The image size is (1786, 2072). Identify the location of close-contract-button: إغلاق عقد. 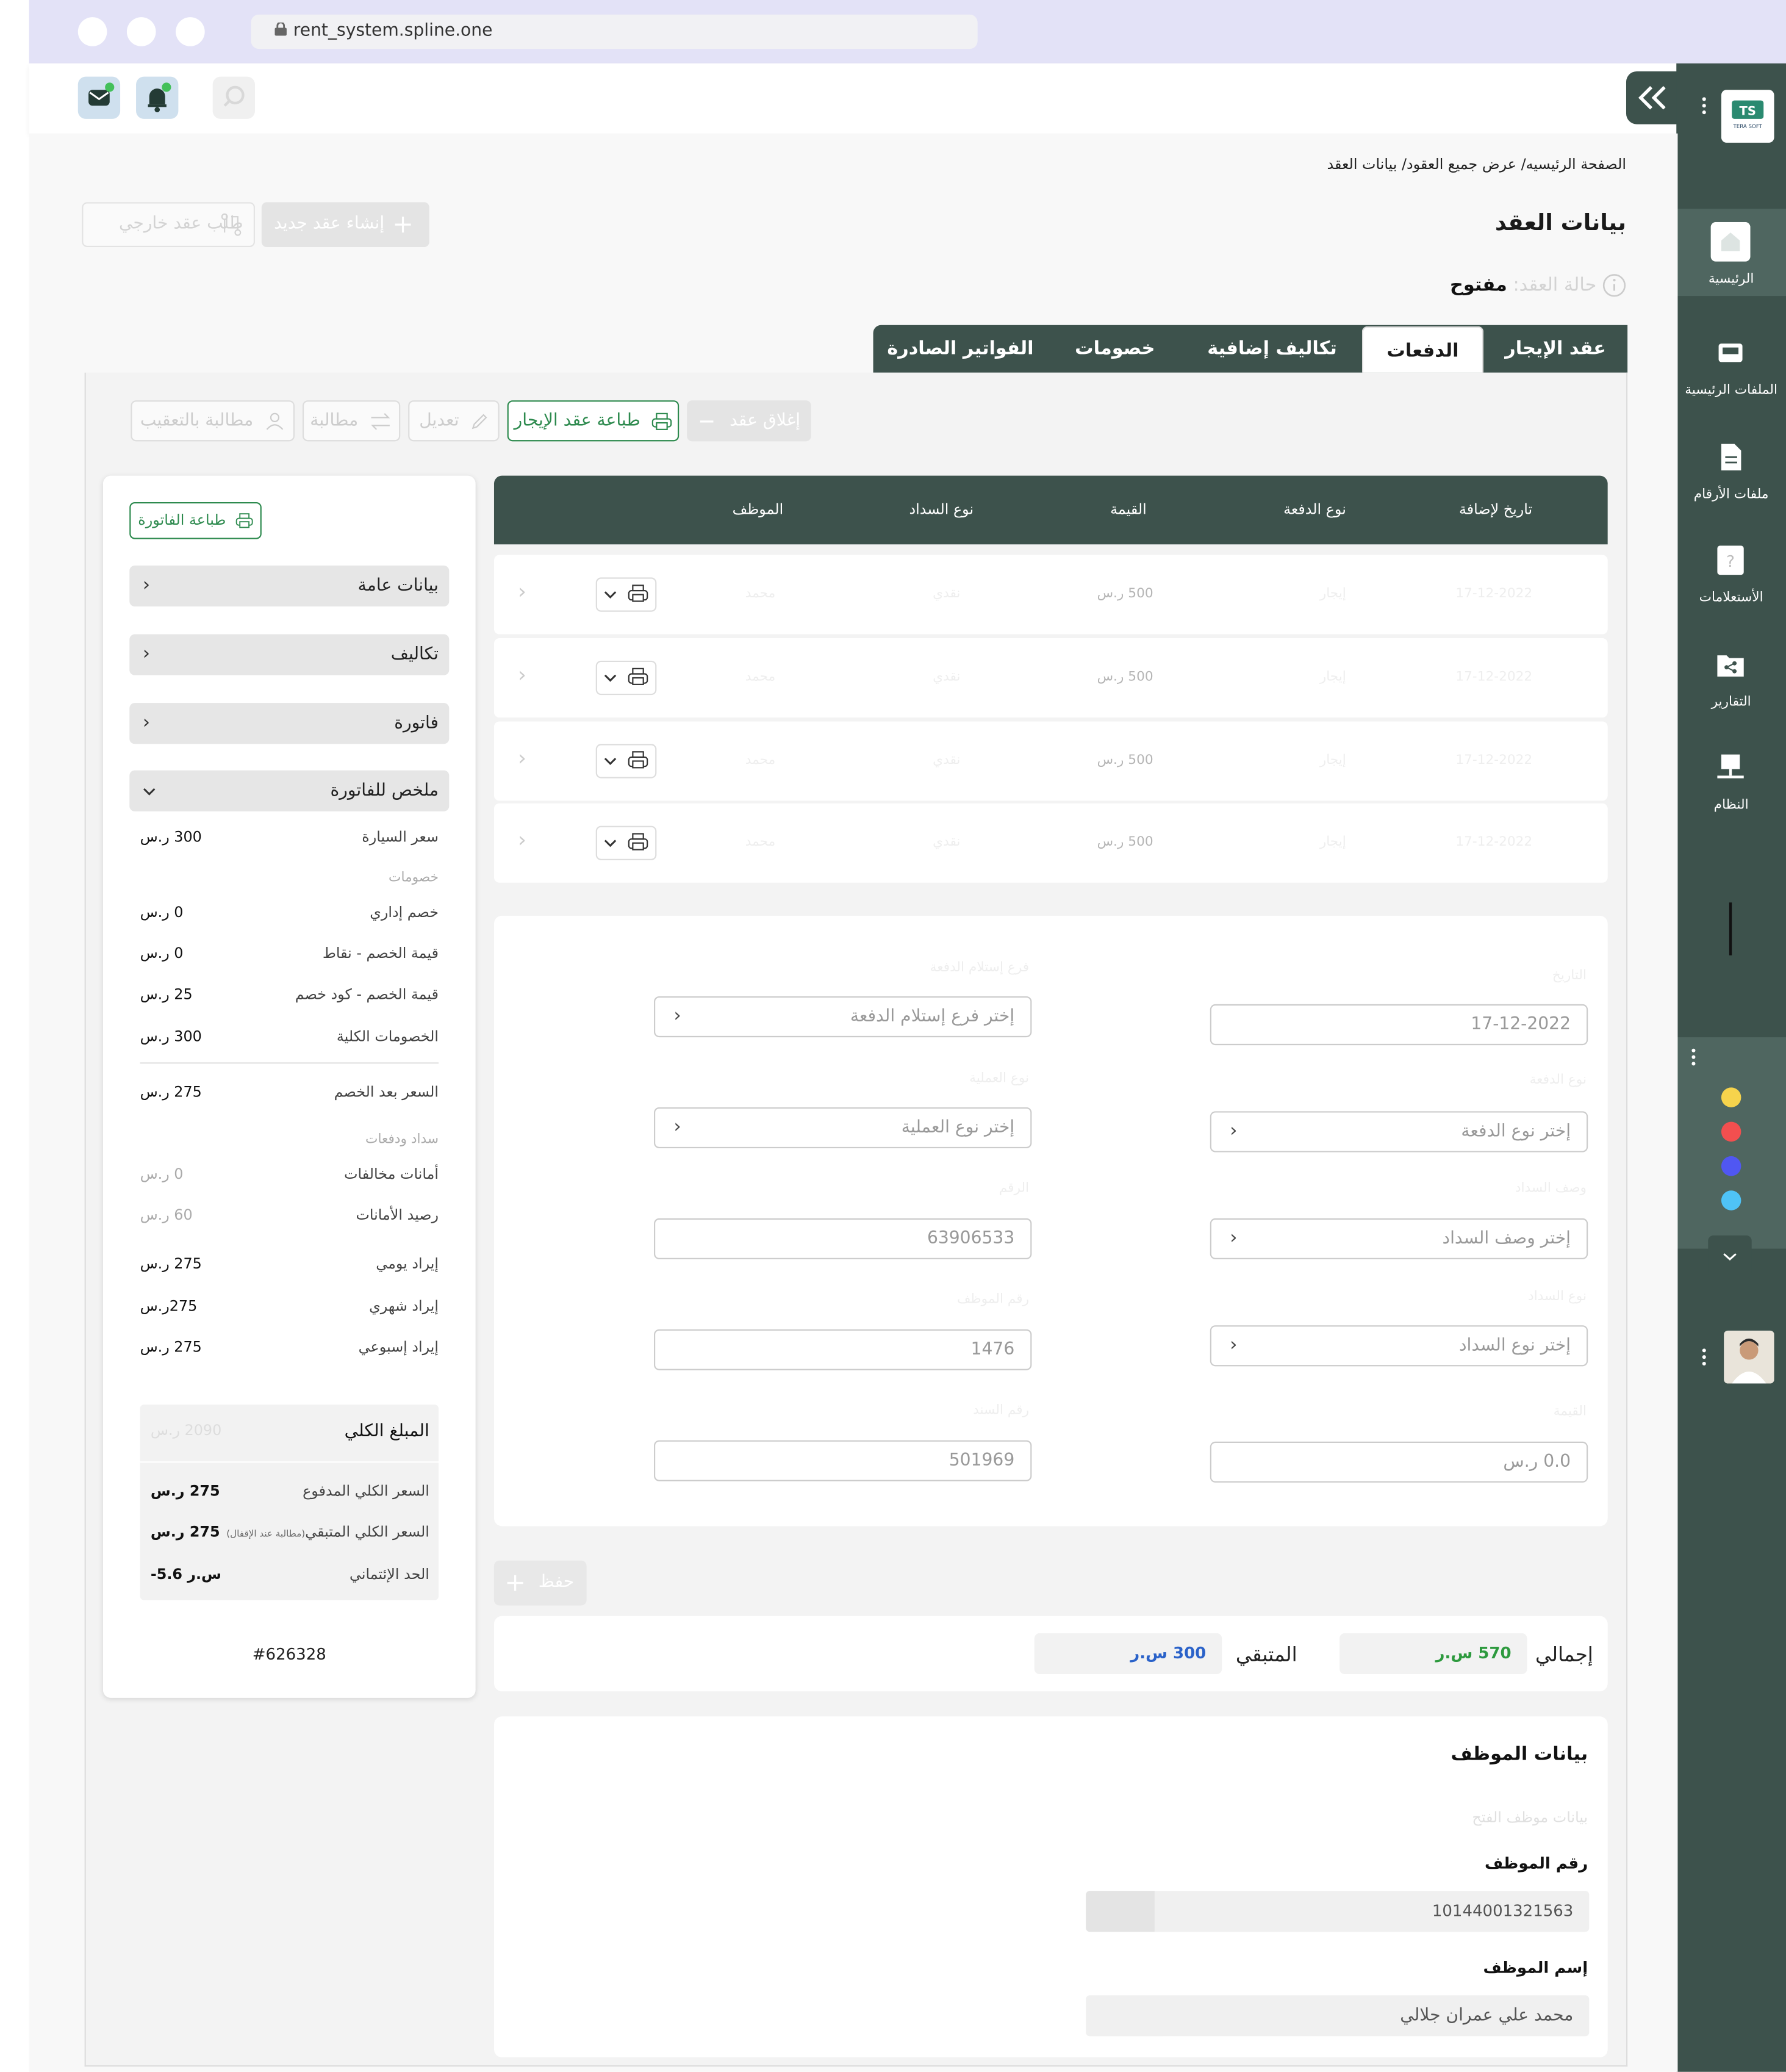
(749, 421).